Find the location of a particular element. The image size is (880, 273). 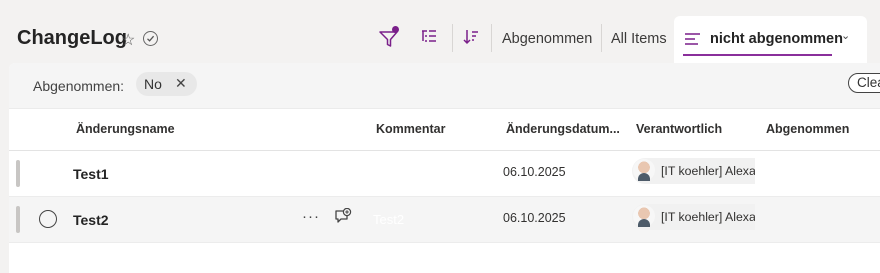

group-list-icon is located at coordinates (429, 36).